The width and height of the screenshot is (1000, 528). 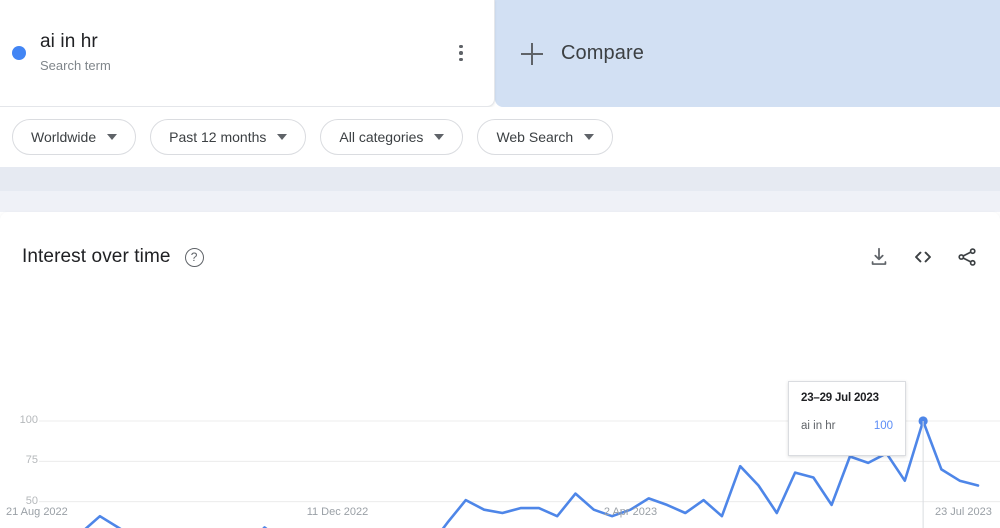 What do you see at coordinates (535, 137) in the screenshot?
I see `filter-chip-search-type-label: Web Search` at bounding box center [535, 137].